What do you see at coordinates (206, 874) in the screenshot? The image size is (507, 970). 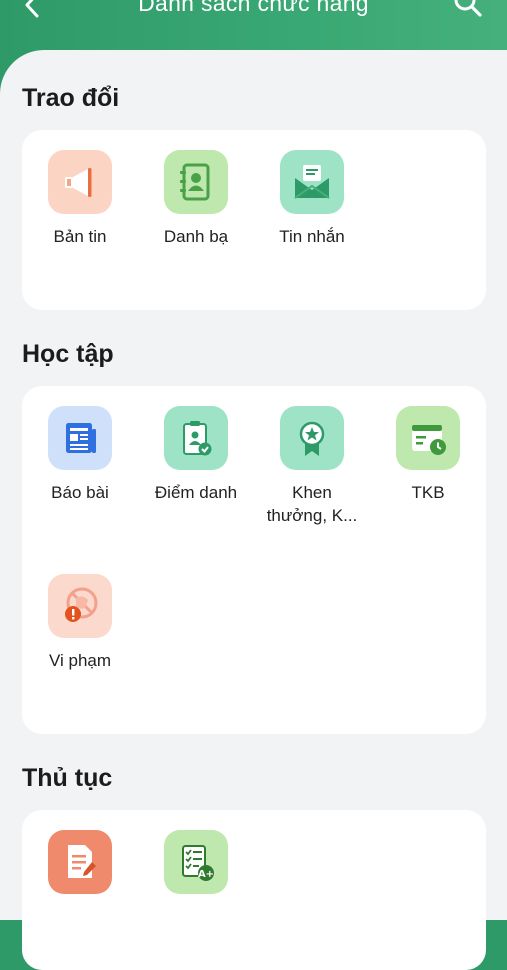 I see `svg-text: A+` at bounding box center [206, 874].